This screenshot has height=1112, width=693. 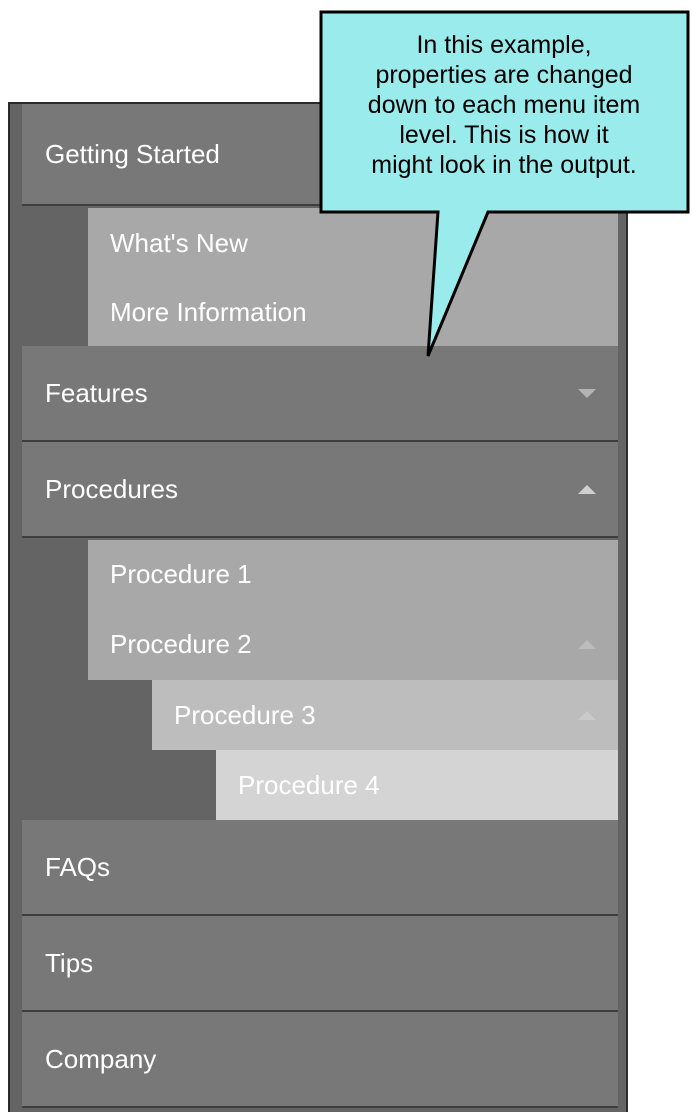 I want to click on submenu-item-more-information: More Information, so click(x=353, y=312).